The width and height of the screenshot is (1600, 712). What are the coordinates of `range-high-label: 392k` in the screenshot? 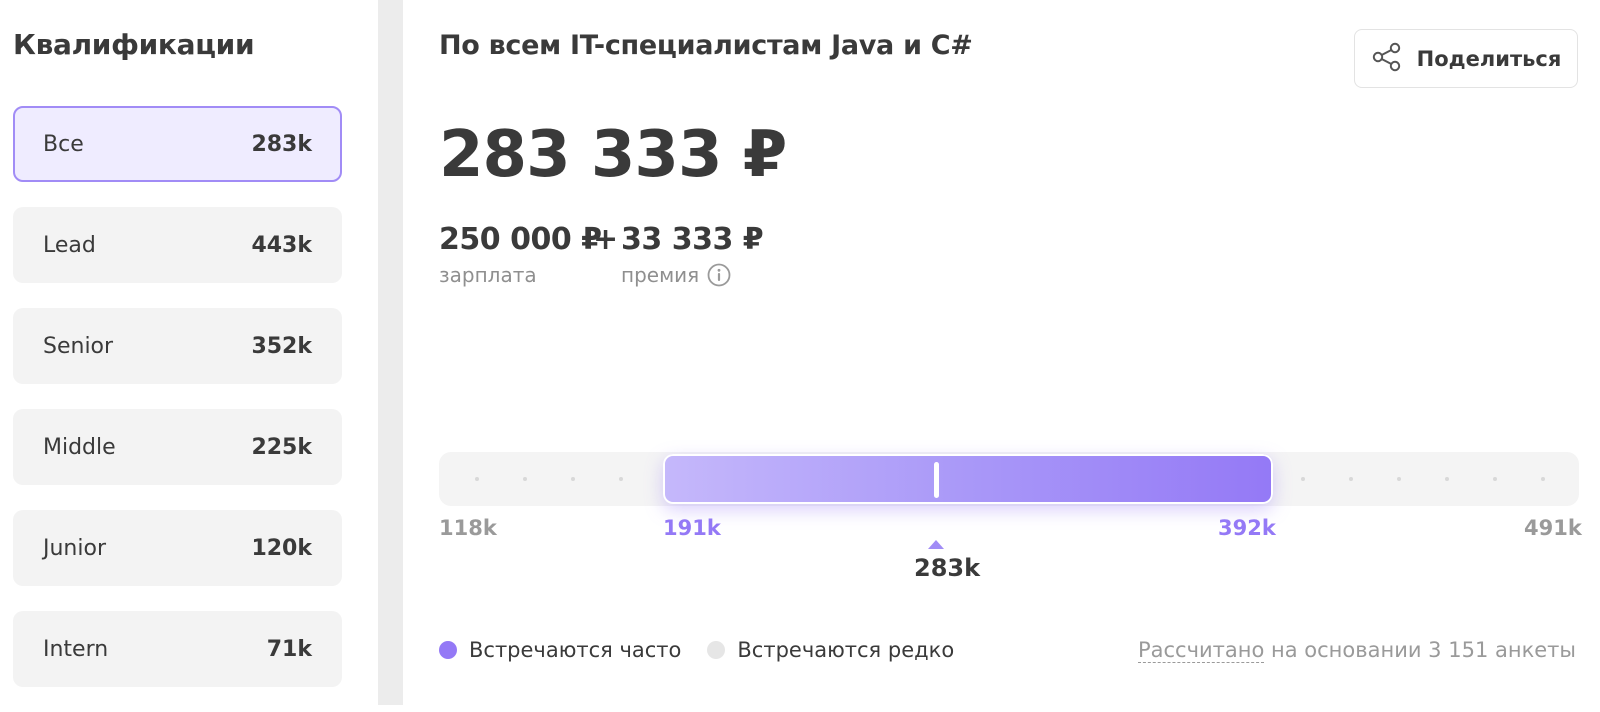 It's located at (1247, 528).